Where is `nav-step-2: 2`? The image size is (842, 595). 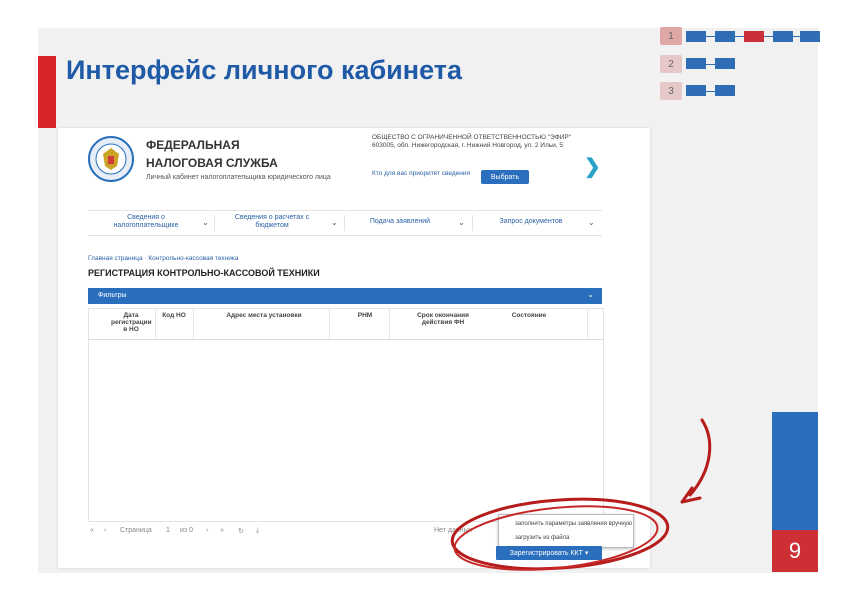 nav-step-2: 2 is located at coordinates (671, 64).